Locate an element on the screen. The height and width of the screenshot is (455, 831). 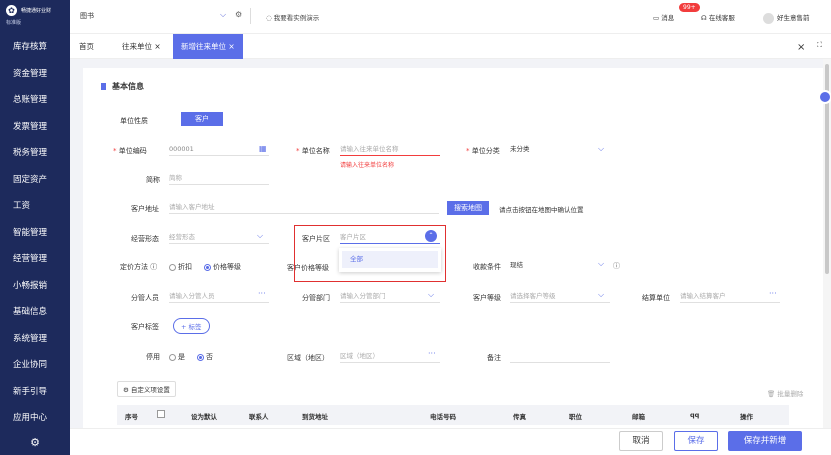
search-map-button: 搜索地图 is located at coordinates (468, 208).